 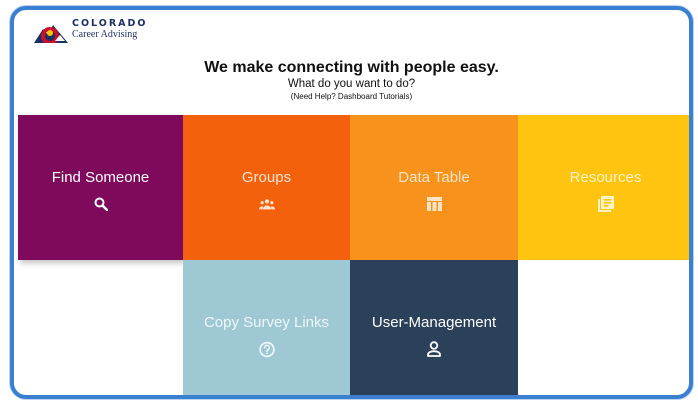 What do you see at coordinates (100, 177) in the screenshot?
I see `tile-label: Find Someone` at bounding box center [100, 177].